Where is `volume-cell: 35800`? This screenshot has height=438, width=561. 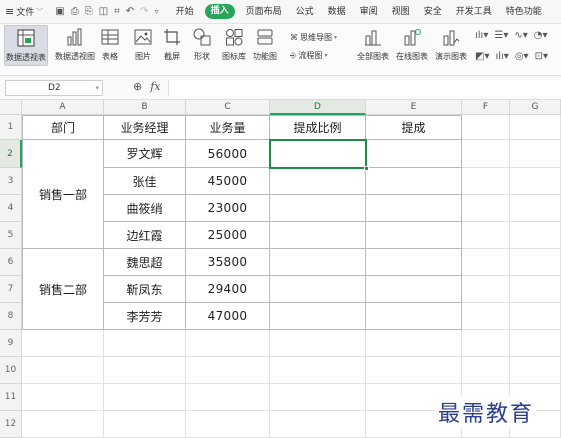 volume-cell: 35800 is located at coordinates (228, 262).